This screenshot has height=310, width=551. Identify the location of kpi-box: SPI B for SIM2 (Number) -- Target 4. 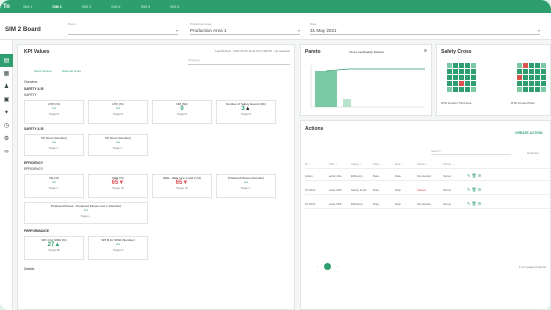
(118, 248).